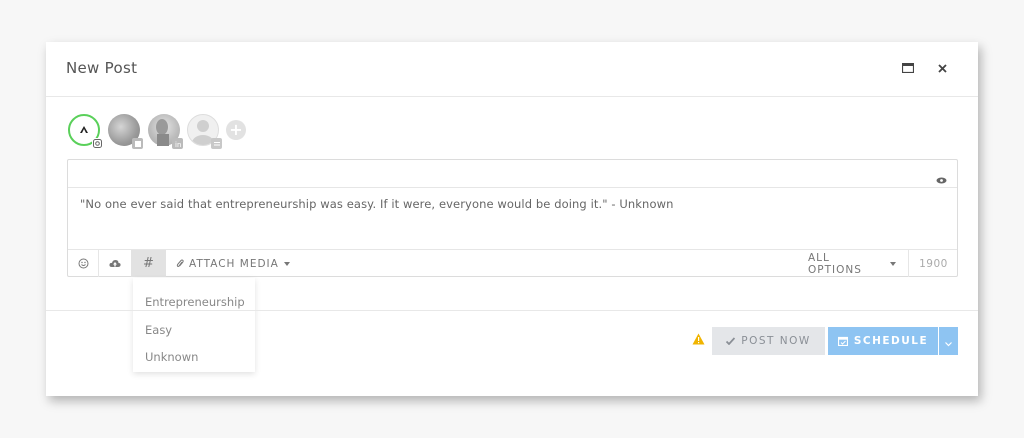 This screenshot has width=1024, height=438. What do you see at coordinates (171, 357) in the screenshot?
I see `hashtag-suggestion: Unknown` at bounding box center [171, 357].